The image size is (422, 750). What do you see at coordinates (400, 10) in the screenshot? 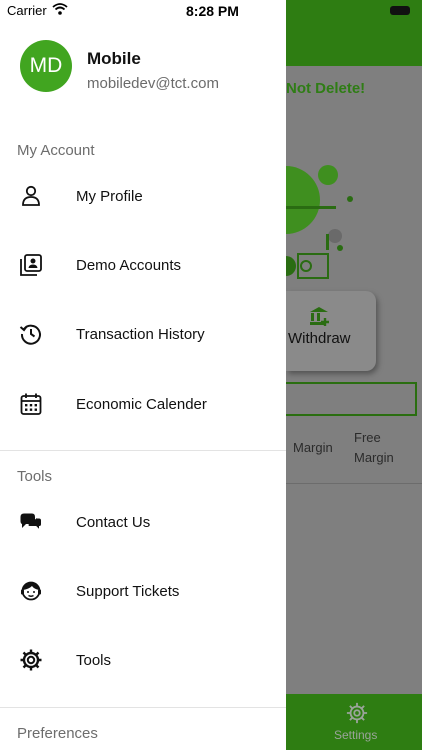
I see `battery-icon` at bounding box center [400, 10].